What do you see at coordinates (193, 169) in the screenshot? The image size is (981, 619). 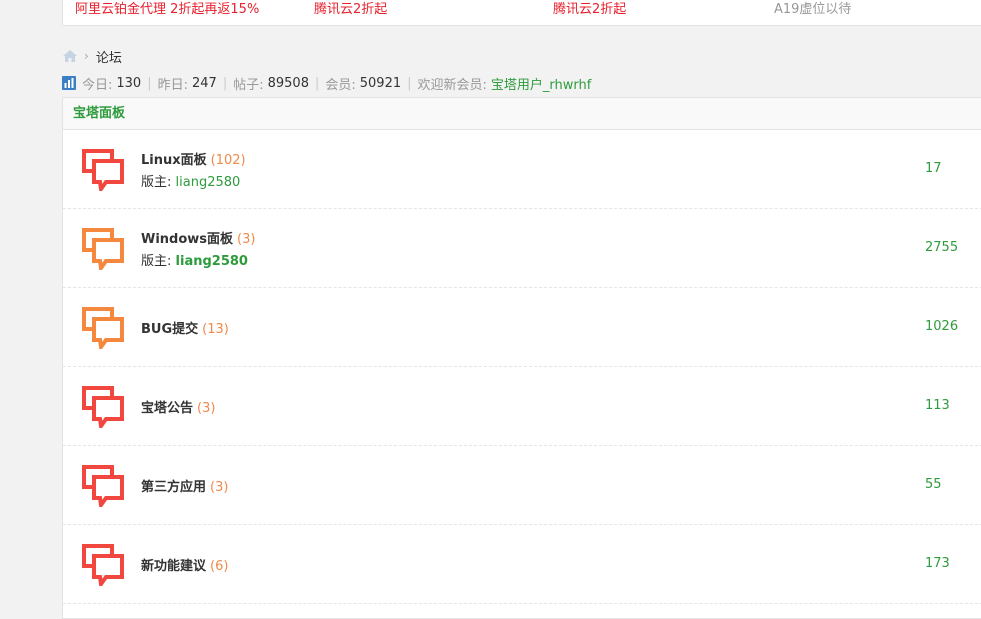 I see `forum-info: Linux面板 (102) 版主: liang2580` at bounding box center [193, 169].